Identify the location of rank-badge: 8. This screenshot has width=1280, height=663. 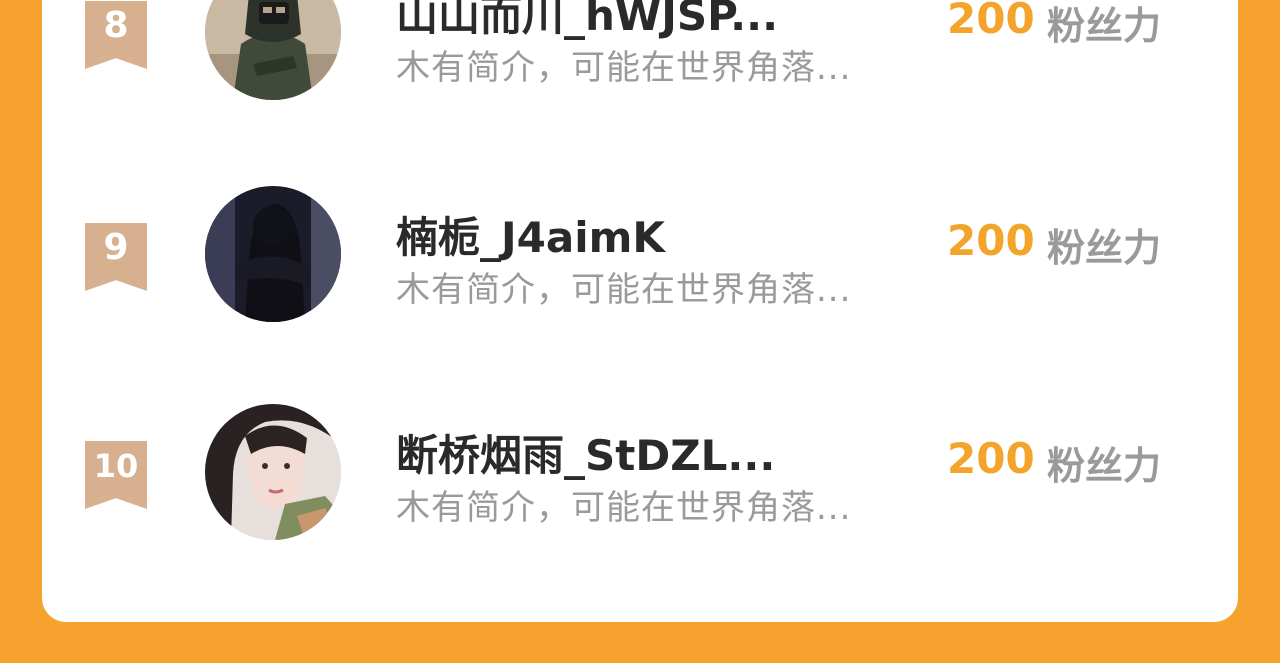
(116, 35).